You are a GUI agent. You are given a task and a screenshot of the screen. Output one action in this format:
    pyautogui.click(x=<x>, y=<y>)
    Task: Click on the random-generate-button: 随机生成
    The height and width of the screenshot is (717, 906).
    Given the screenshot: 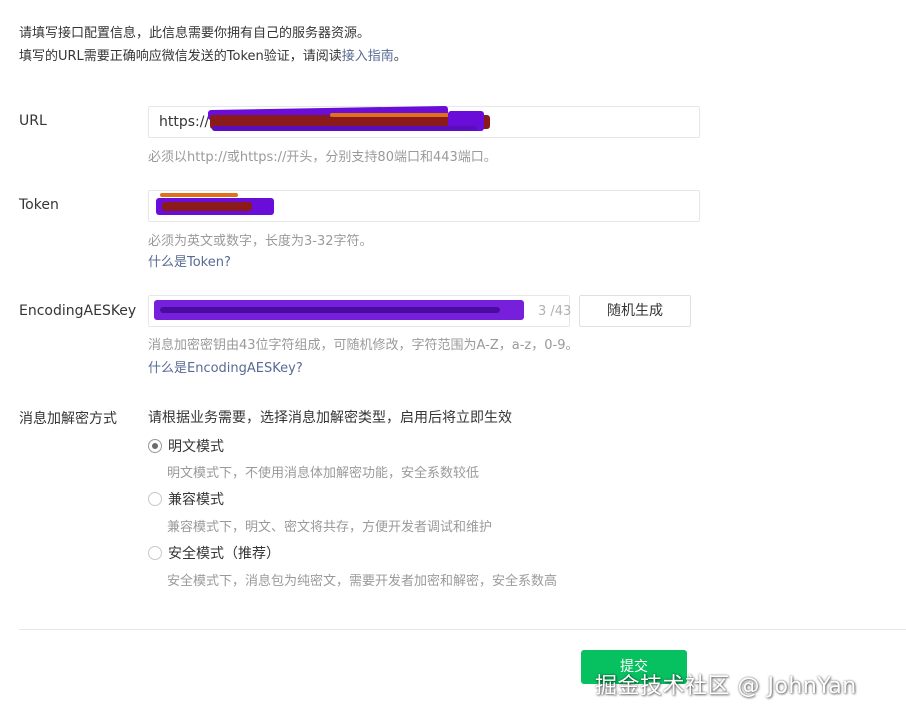 What is the action you would take?
    pyautogui.click(x=635, y=311)
    